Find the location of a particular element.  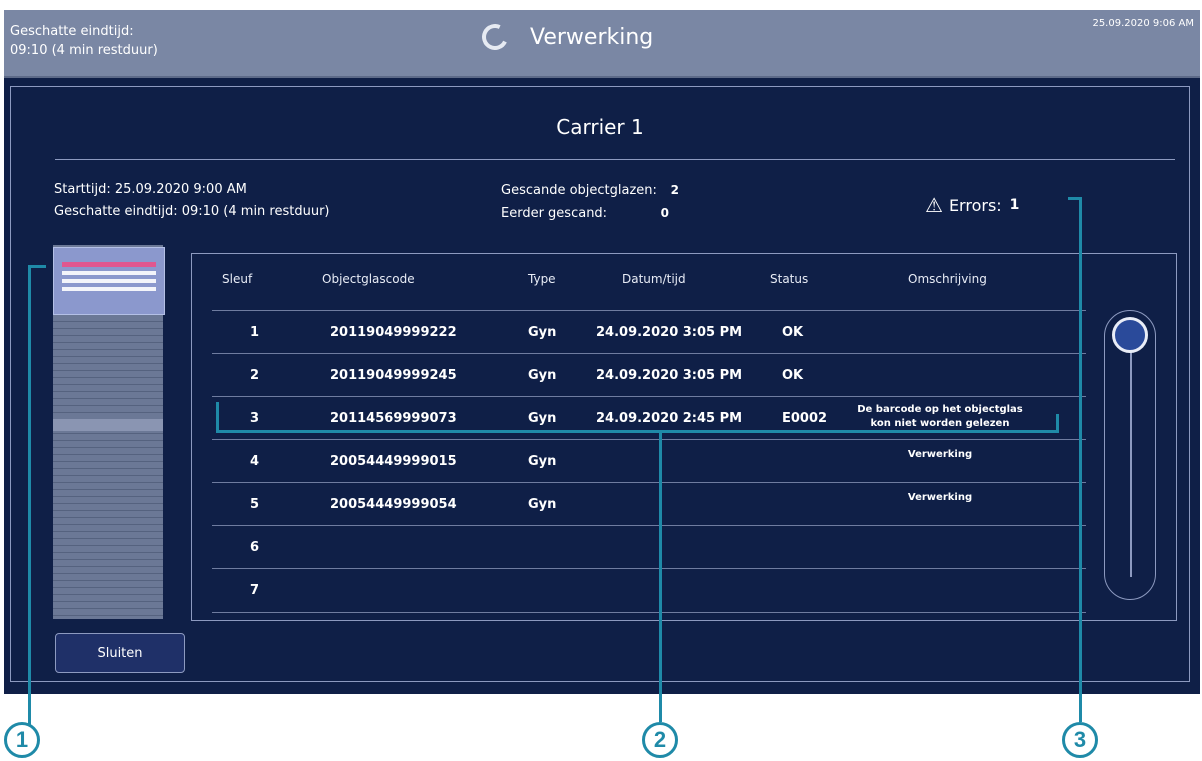

callout-number-2: 2 is located at coordinates (660, 740).